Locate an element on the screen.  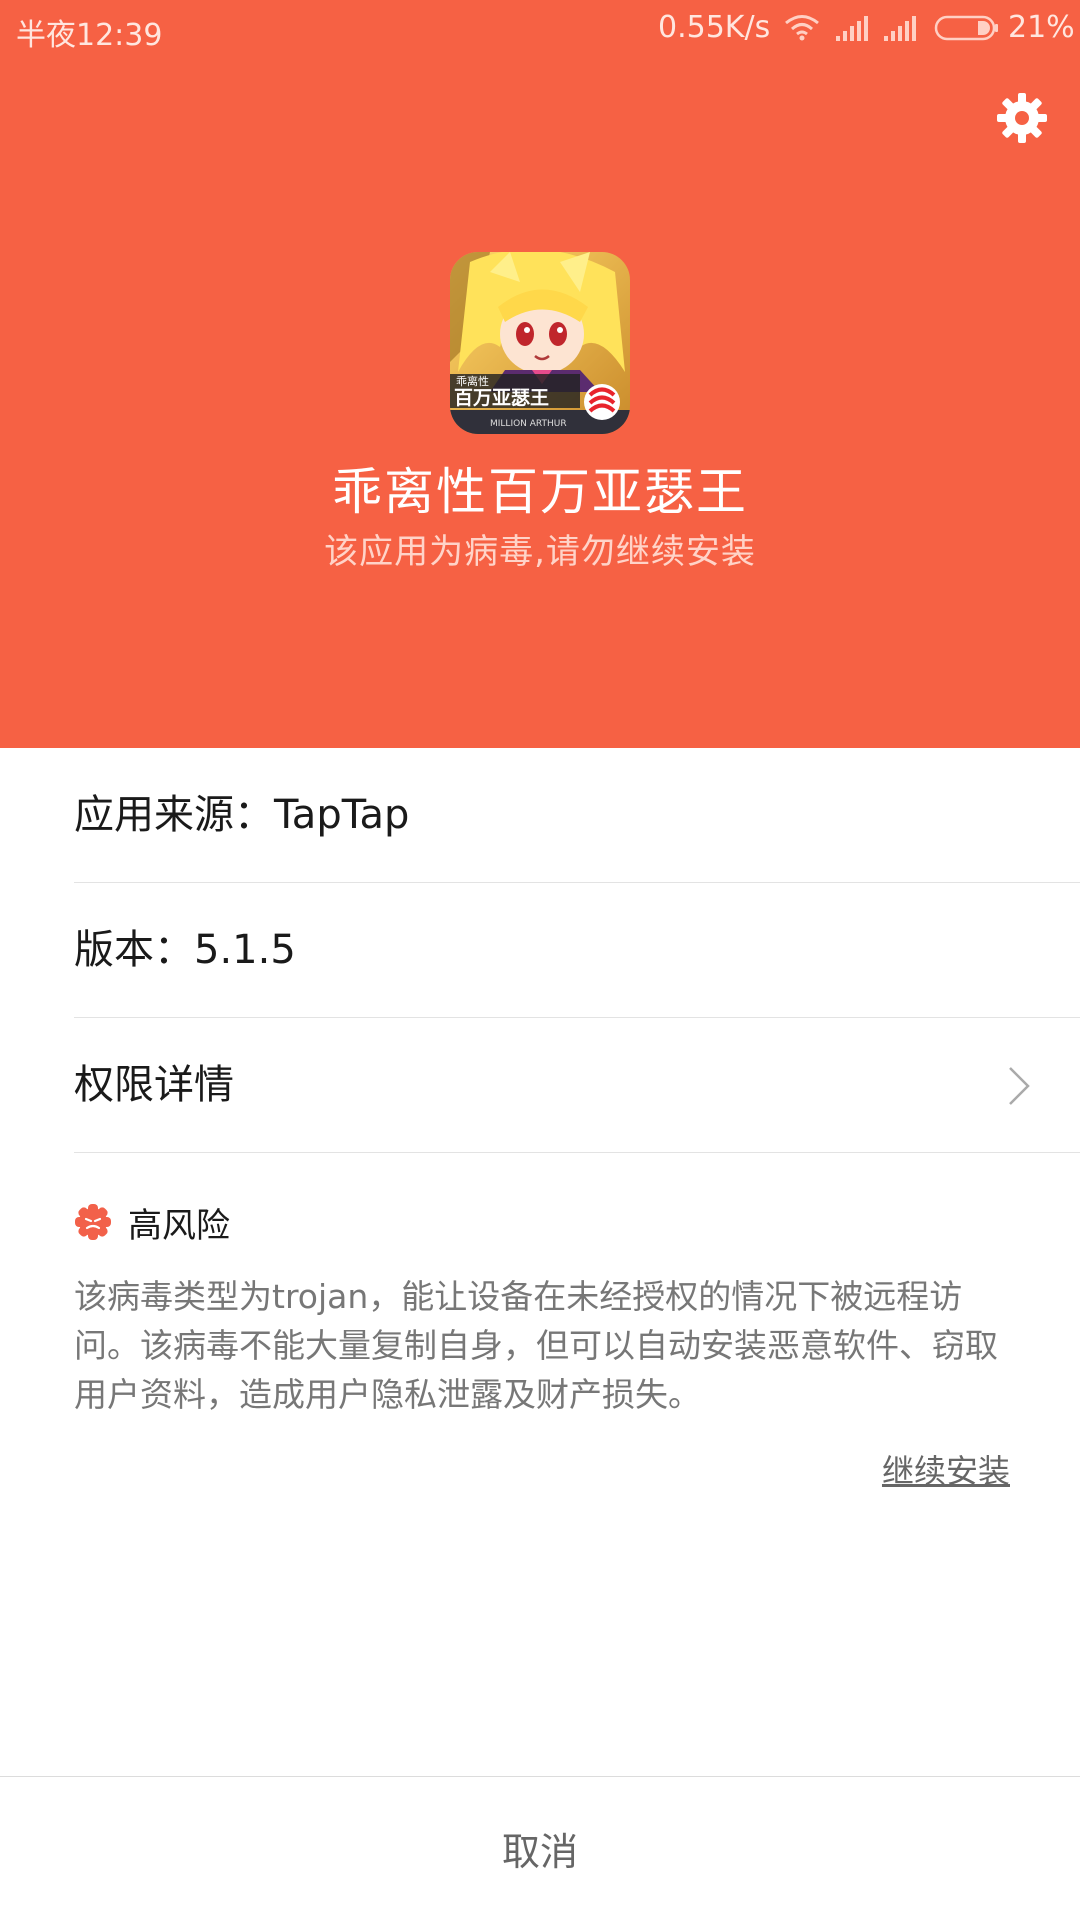
svg-text: MILLION ARTHUR is located at coordinates (528, 424).